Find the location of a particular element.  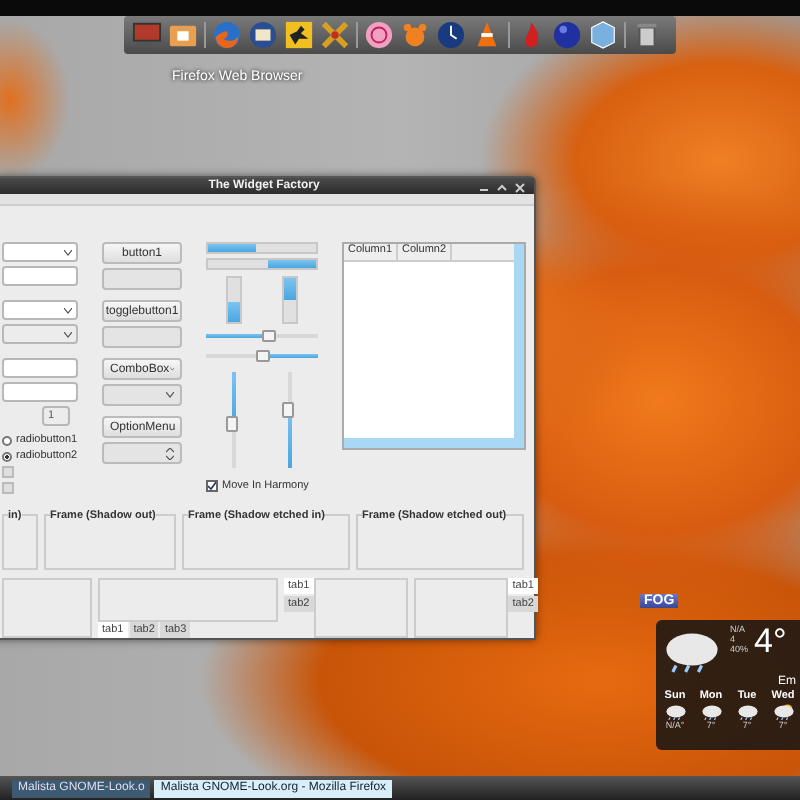

traffic-cone-icon is located at coordinates (487, 35).